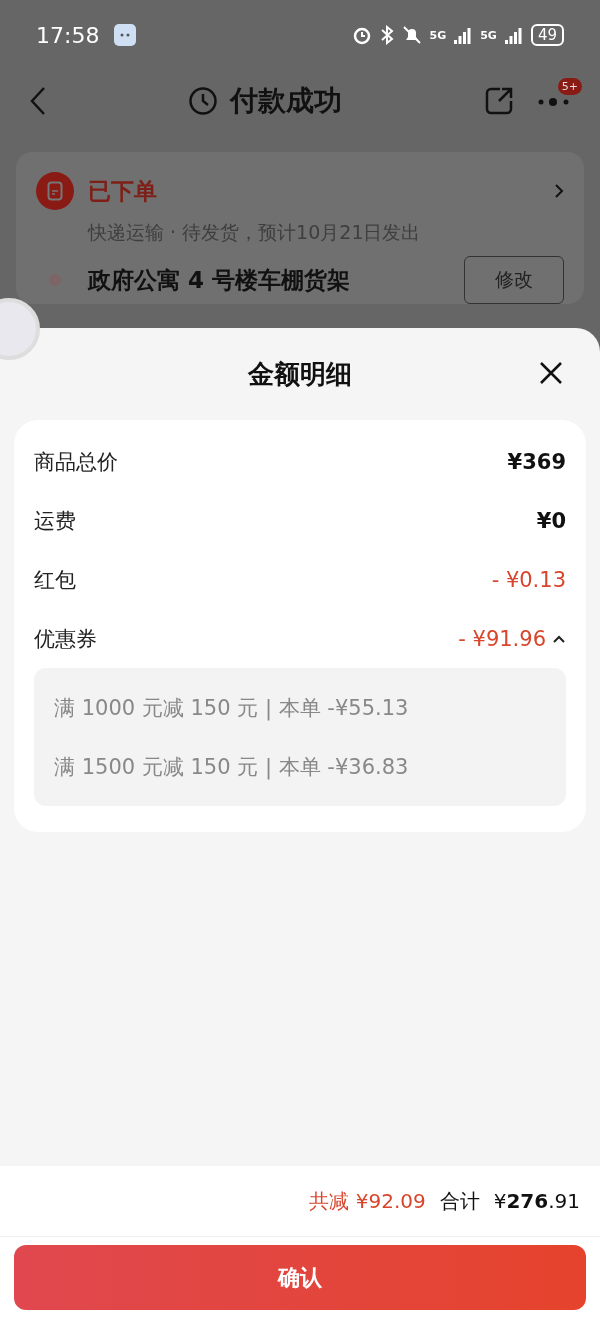 This screenshot has height=1323, width=600. Describe the element at coordinates (232, 708) in the screenshot. I see `coupon-detail: 满 1000 元减 150 元 | 本单 -¥55.13` at that location.